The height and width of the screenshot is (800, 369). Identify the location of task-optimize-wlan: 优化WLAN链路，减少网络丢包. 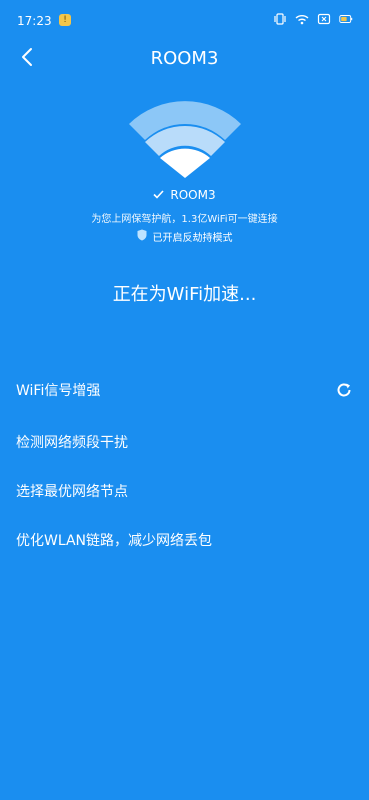
(184, 540).